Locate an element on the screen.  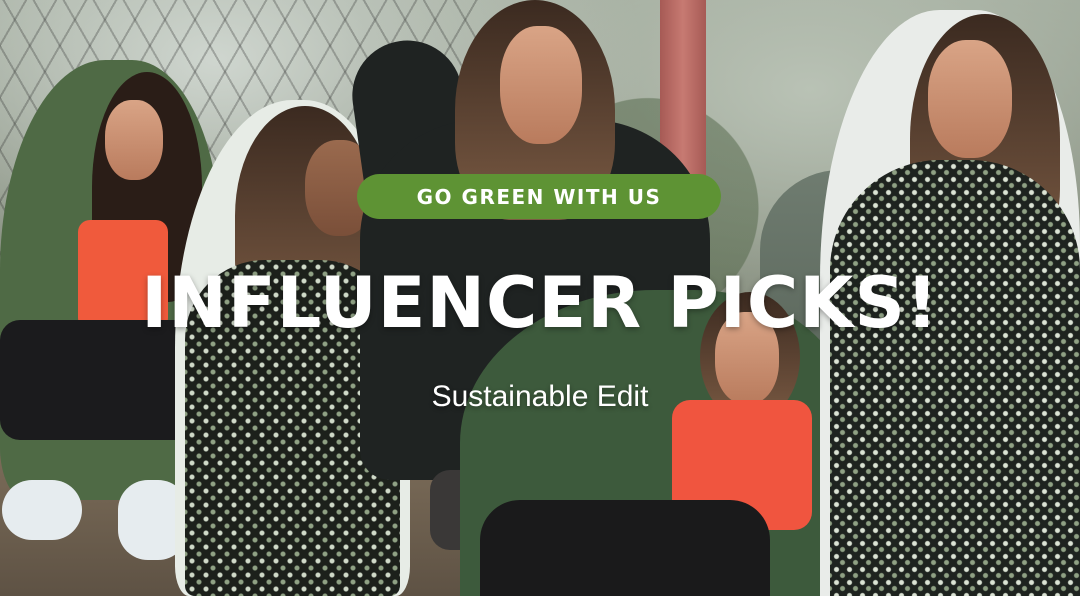
subheadline: Sustainable Edit is located at coordinates (540, 396).